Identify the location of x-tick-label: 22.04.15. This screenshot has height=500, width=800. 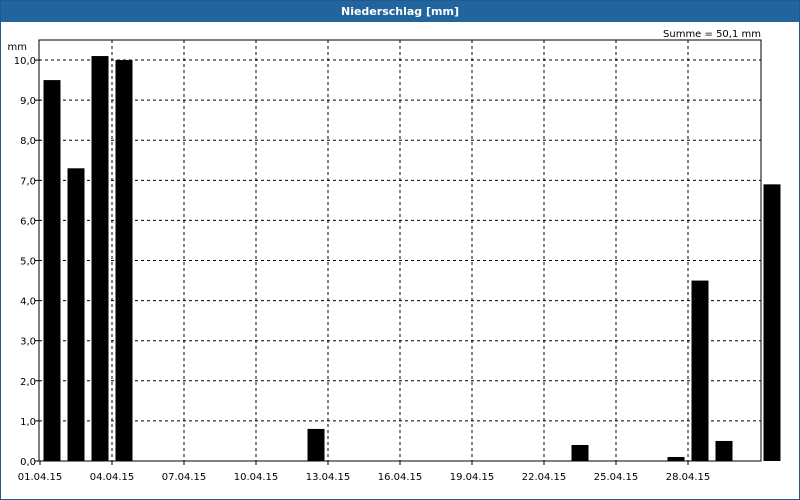
(544, 477).